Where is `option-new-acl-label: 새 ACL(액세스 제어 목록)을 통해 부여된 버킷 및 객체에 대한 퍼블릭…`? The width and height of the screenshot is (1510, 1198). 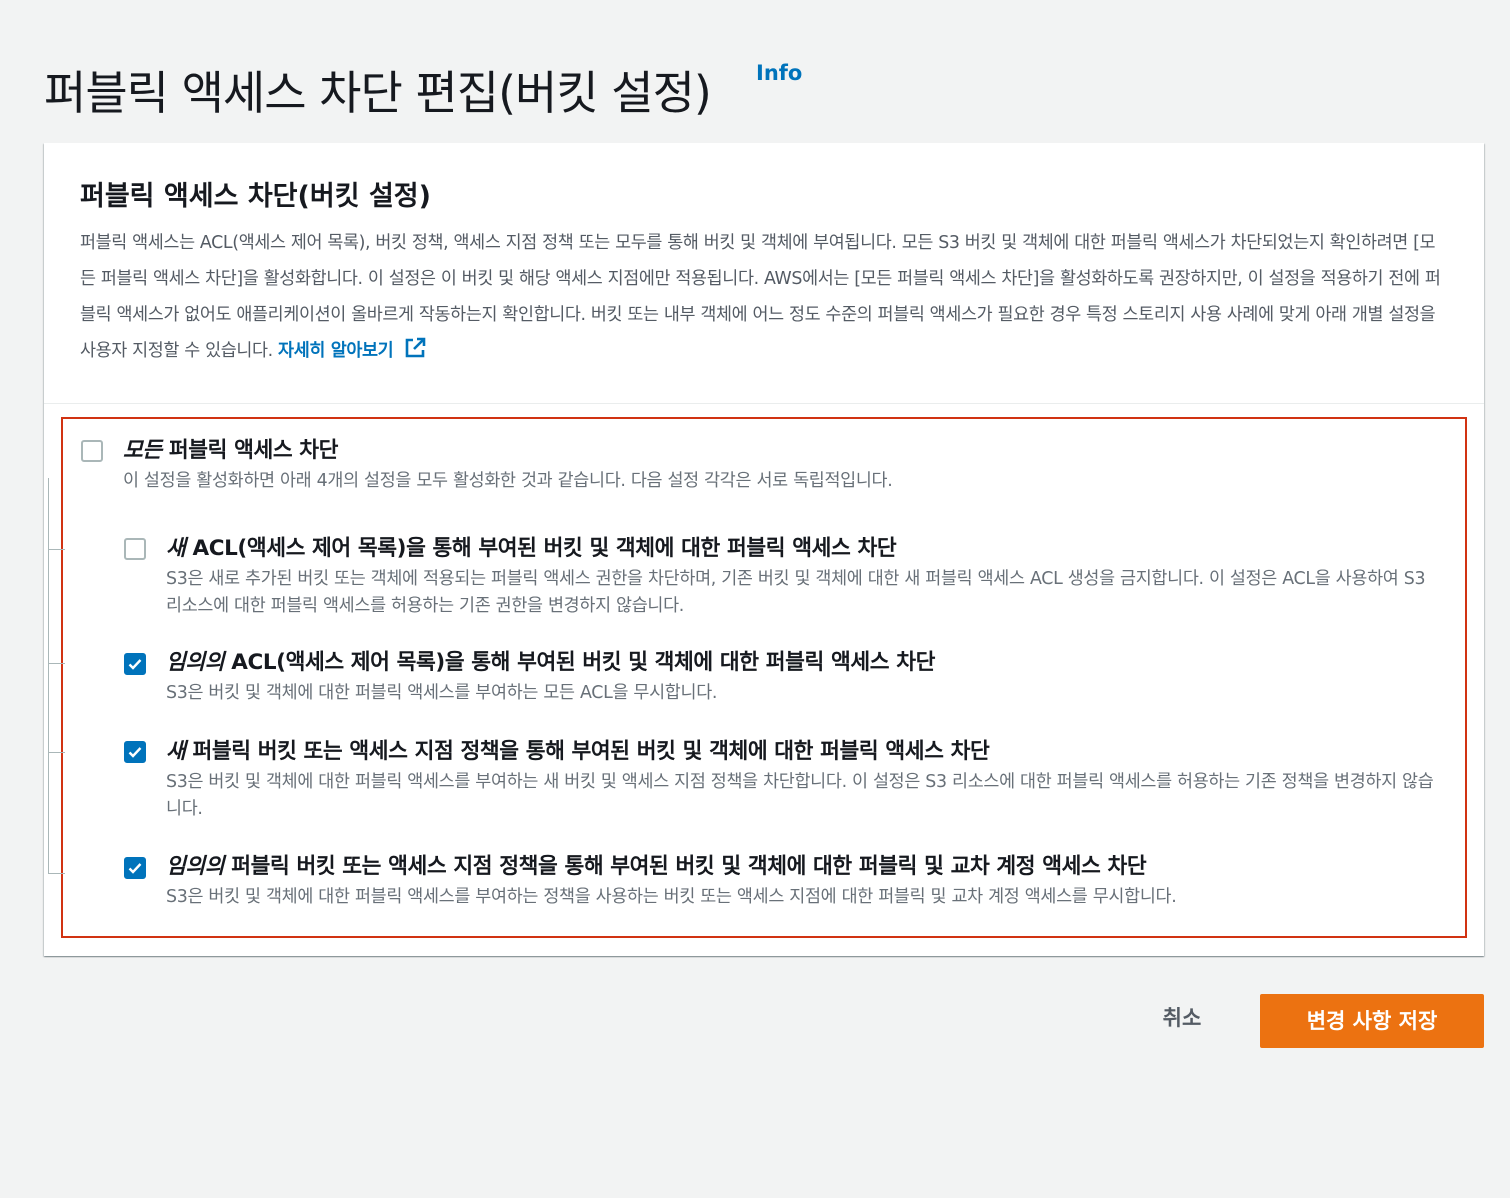 option-new-acl-label: 새 ACL(액세스 제어 목록)을 통해 부여된 버킷 및 객체에 대한 퍼블릭… is located at coordinates (531, 549).